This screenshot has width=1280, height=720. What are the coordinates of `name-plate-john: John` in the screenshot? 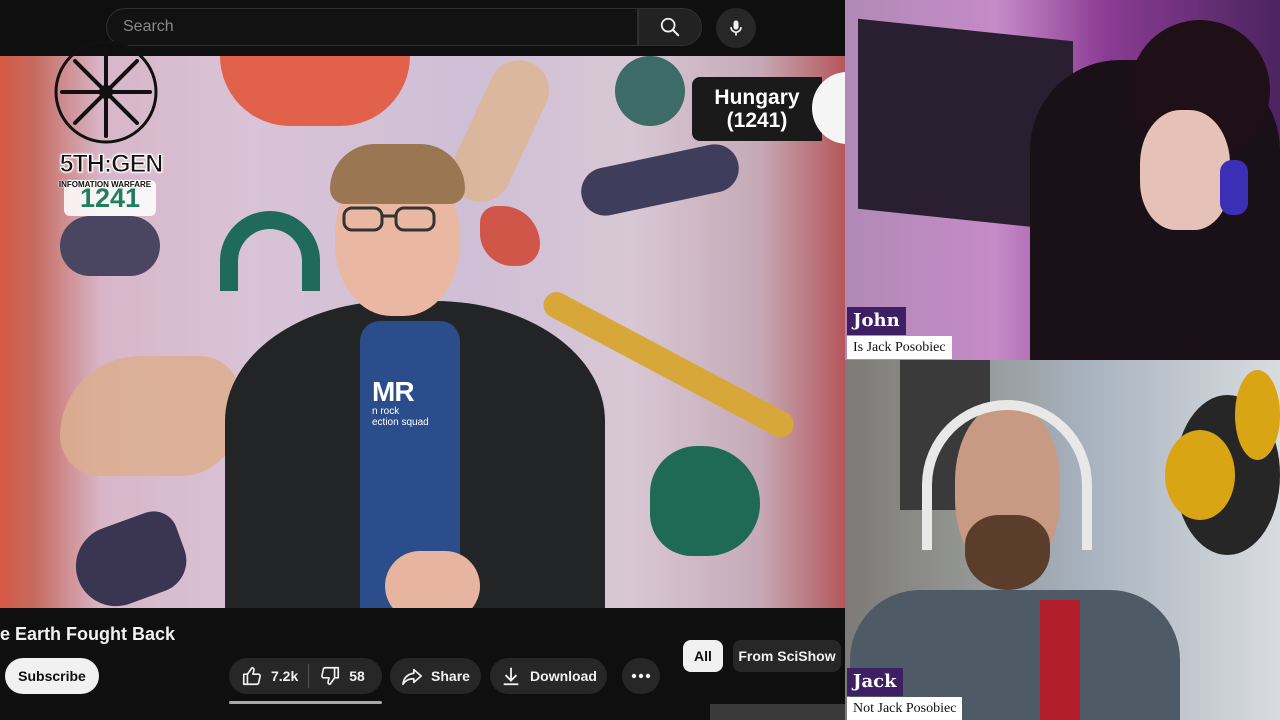 It's located at (876, 321).